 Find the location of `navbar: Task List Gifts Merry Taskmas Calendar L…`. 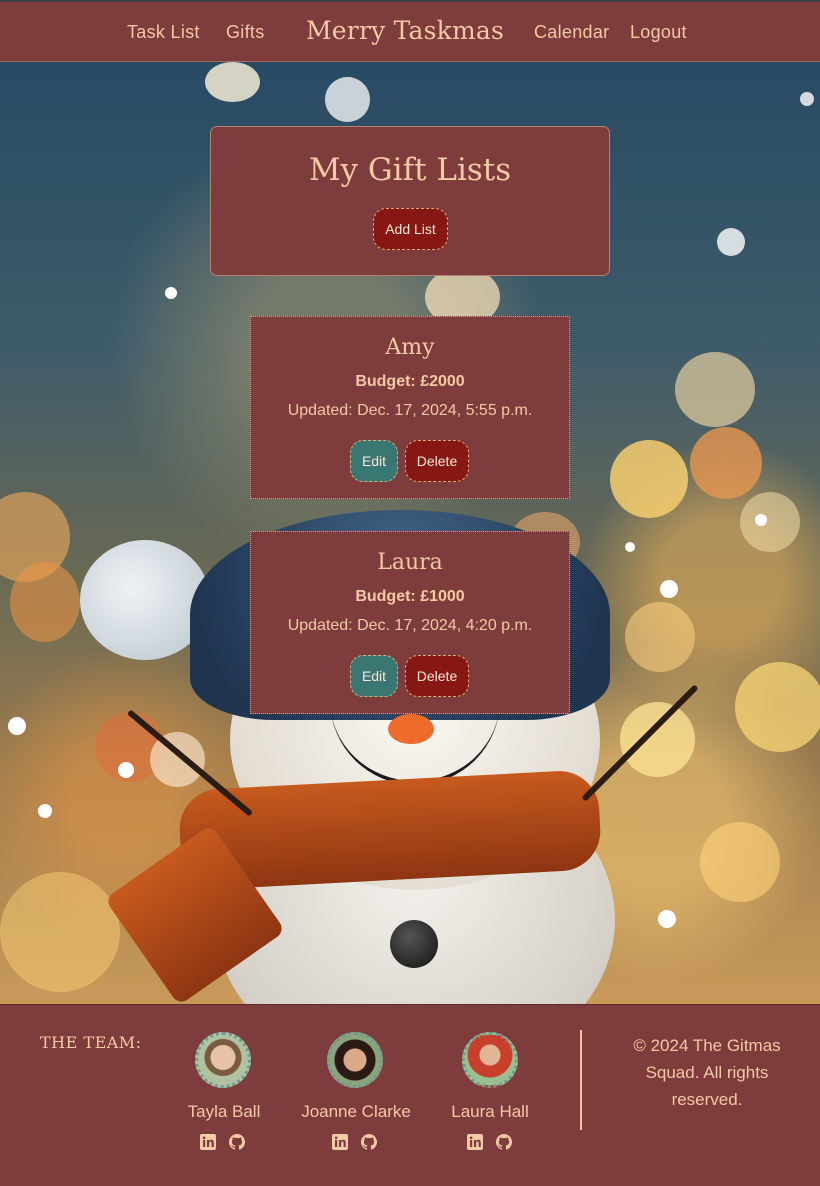

navbar: Task List Gifts Merry Taskmas Calendar L… is located at coordinates (410, 31).